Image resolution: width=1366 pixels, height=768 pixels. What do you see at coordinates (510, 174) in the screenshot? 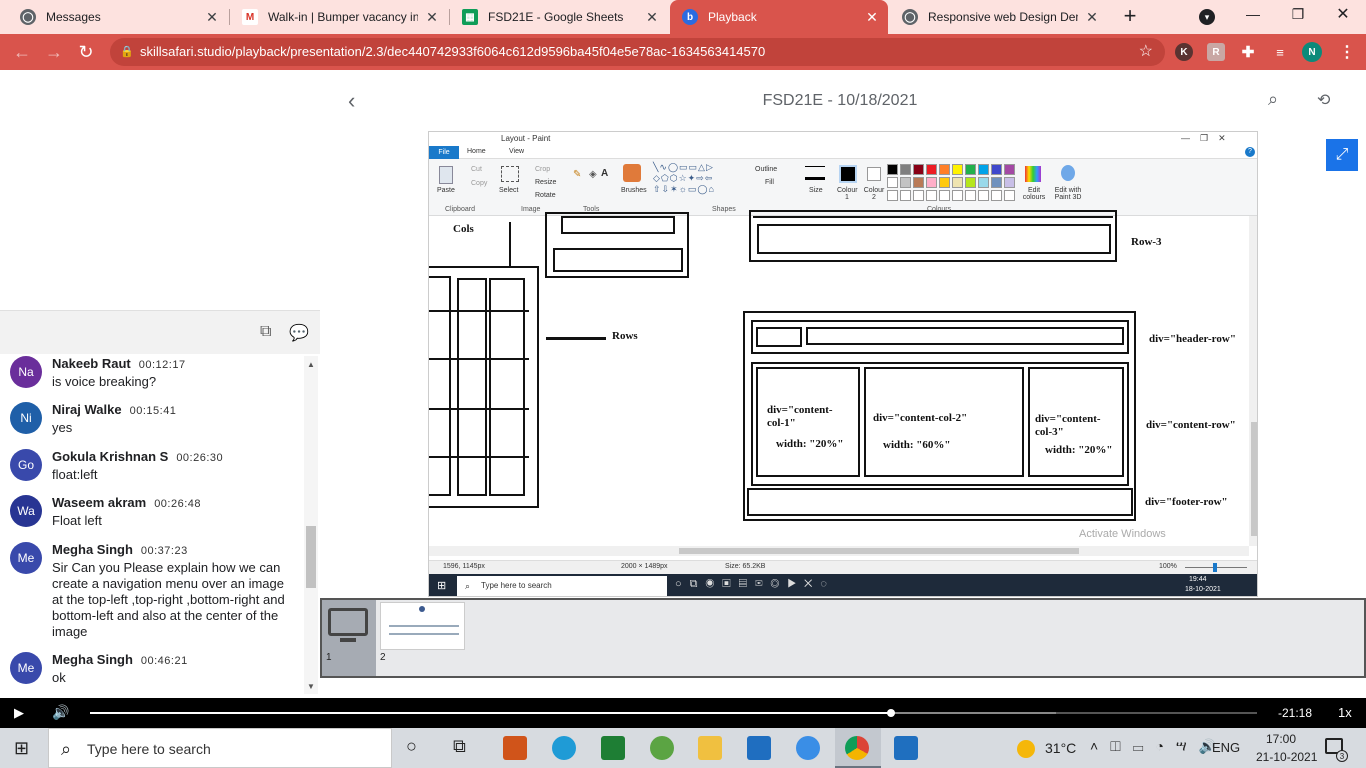
I see `select-icon` at bounding box center [510, 174].